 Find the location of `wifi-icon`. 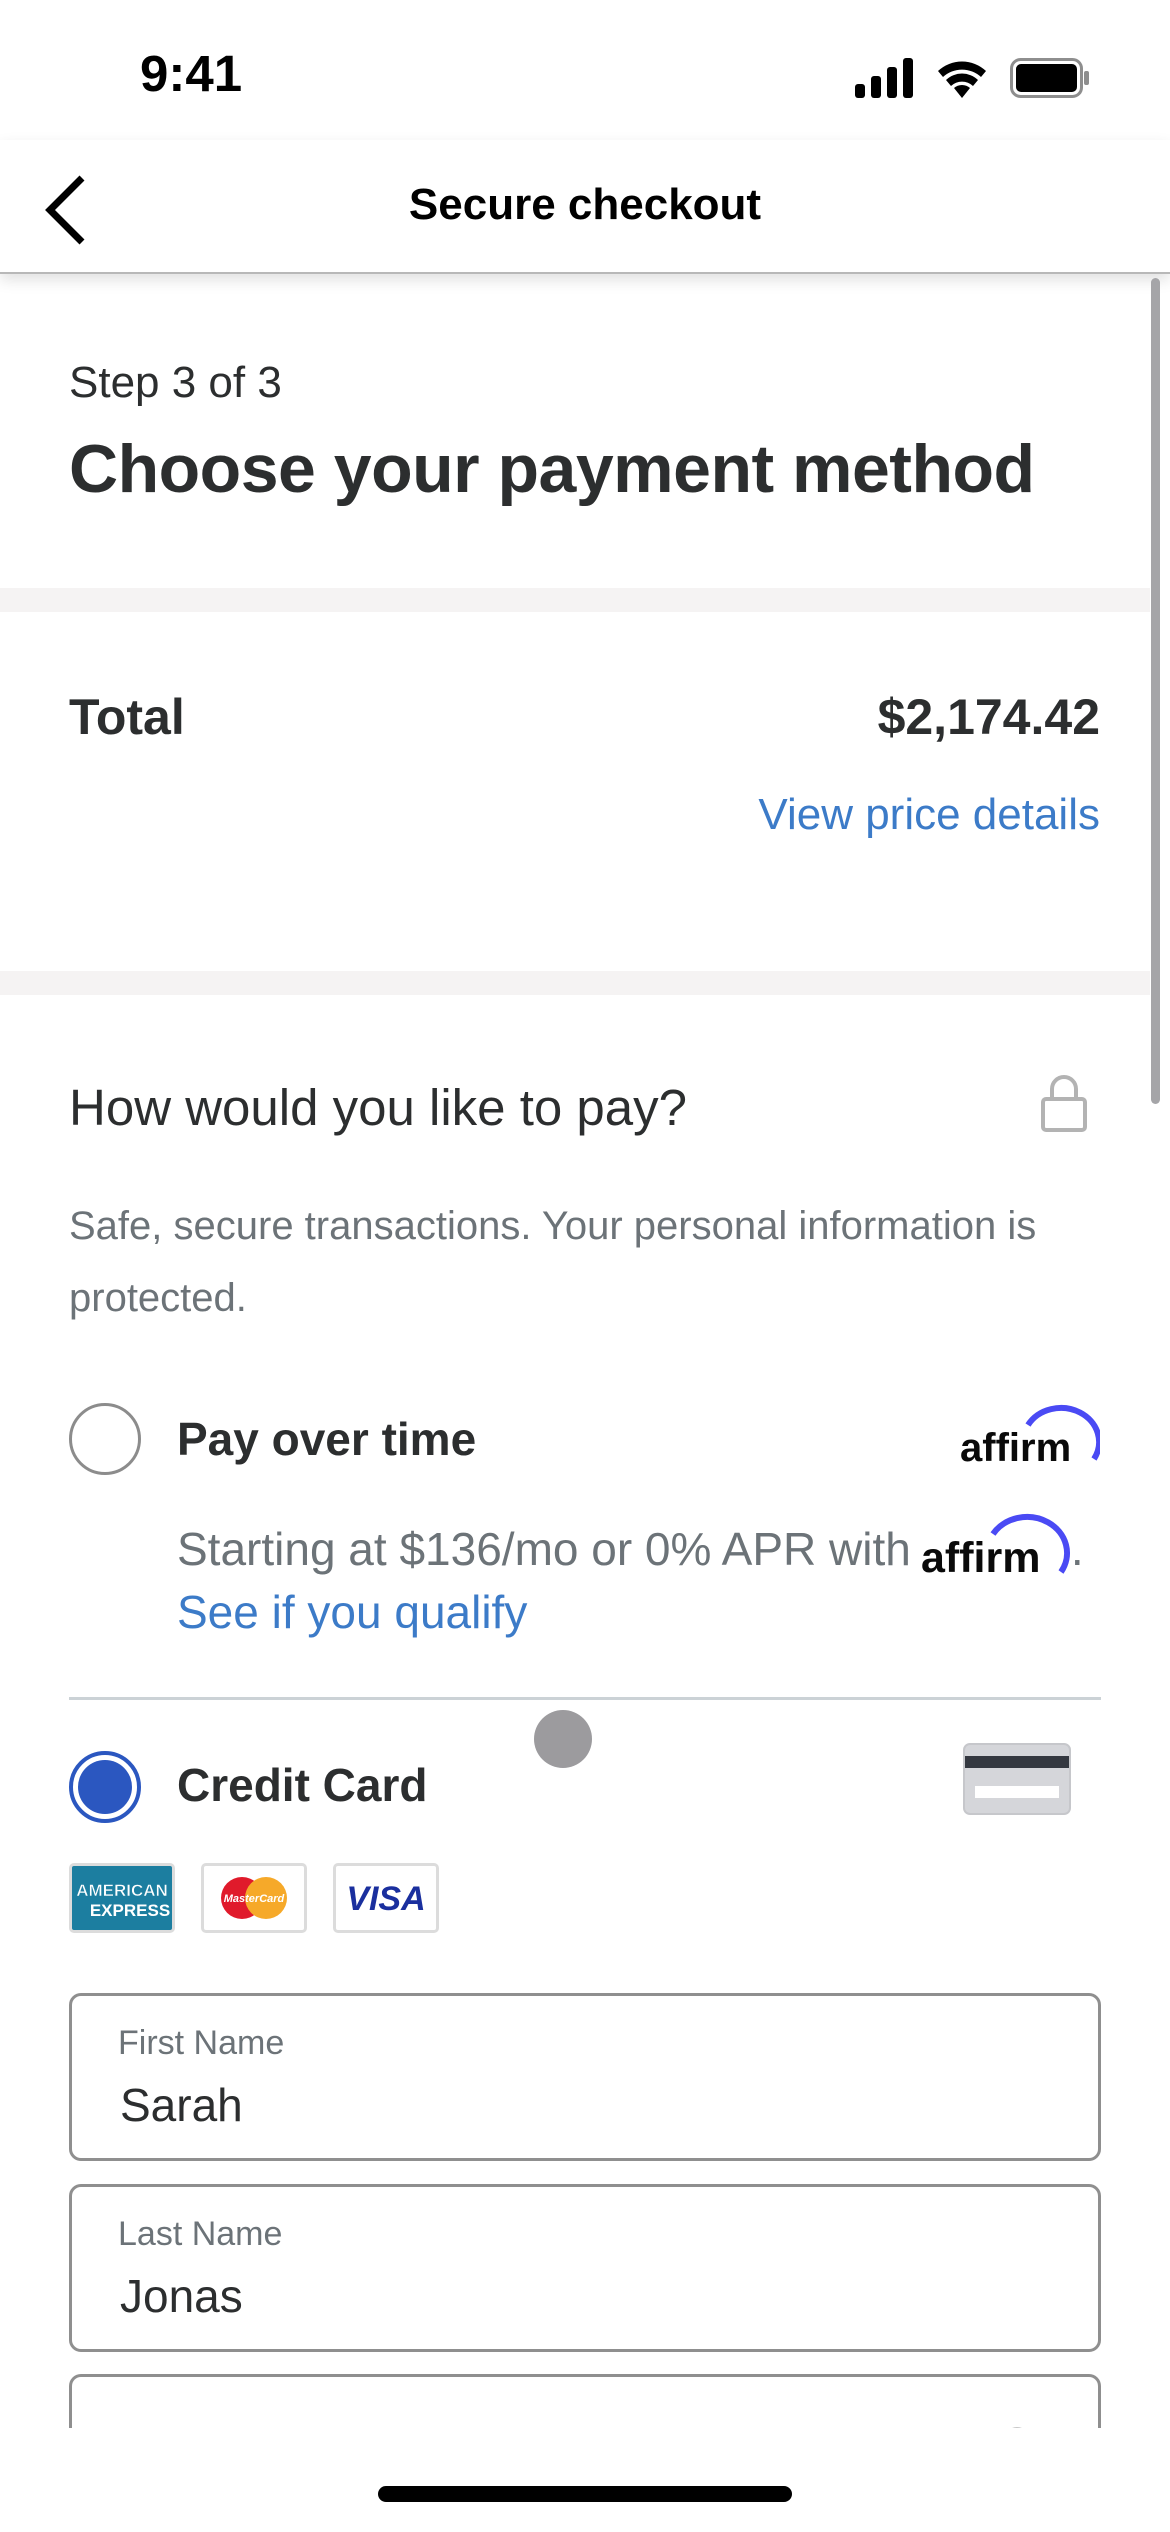

wifi-icon is located at coordinates (962, 79).